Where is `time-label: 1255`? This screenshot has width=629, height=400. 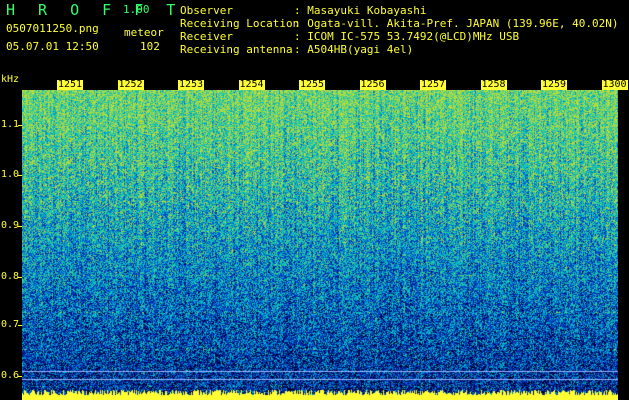
time-label: 1255 is located at coordinates (312, 84).